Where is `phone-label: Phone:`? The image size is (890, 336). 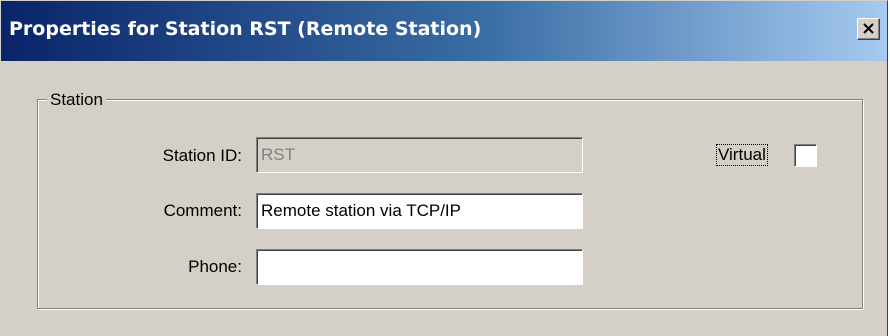
phone-label: Phone: is located at coordinates (215, 266).